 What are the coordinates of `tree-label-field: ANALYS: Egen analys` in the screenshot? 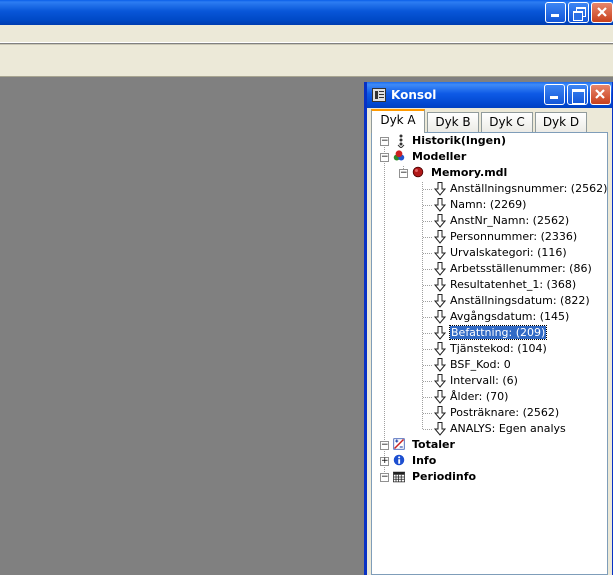 It's located at (508, 428).